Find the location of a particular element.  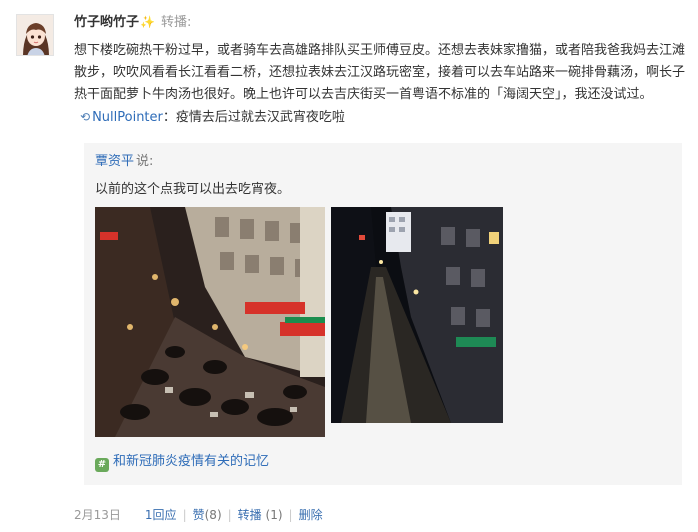

topic-tag: # 和新冠肺炎疫情有关的记忆 is located at coordinates (182, 462).